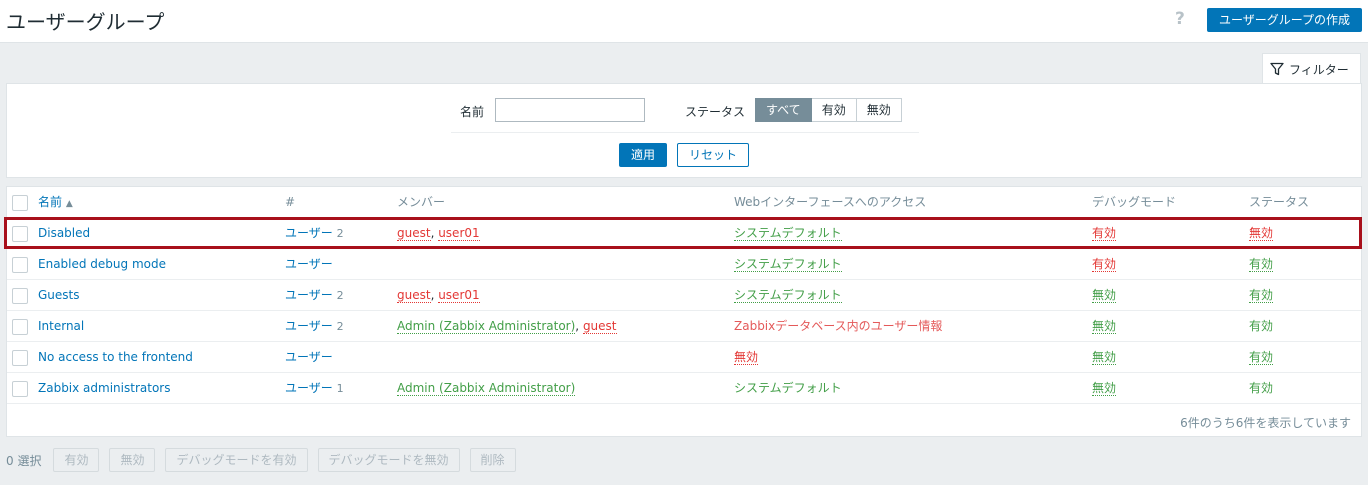 The width and height of the screenshot is (1368, 485). Describe the element at coordinates (61, 326) in the screenshot. I see `group-name-link: Internal` at that location.